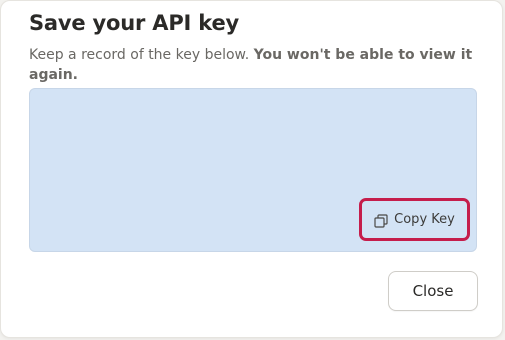  I want to click on close-button: Close, so click(433, 291).